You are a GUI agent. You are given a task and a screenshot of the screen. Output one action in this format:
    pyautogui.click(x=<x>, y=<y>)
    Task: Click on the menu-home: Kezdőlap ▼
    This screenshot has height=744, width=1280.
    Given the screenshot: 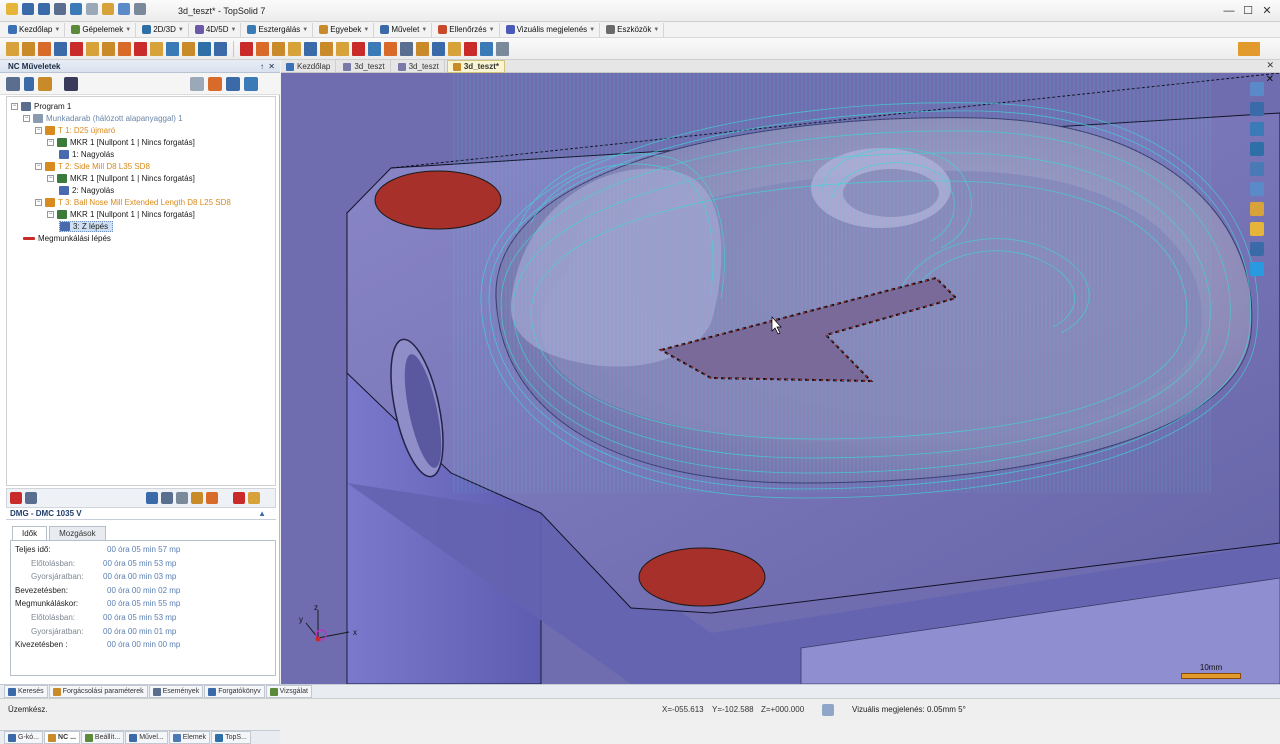 What is the action you would take?
    pyautogui.click(x=35, y=29)
    